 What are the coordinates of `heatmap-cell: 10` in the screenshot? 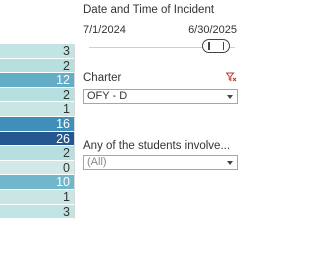 It's located at (37, 182).